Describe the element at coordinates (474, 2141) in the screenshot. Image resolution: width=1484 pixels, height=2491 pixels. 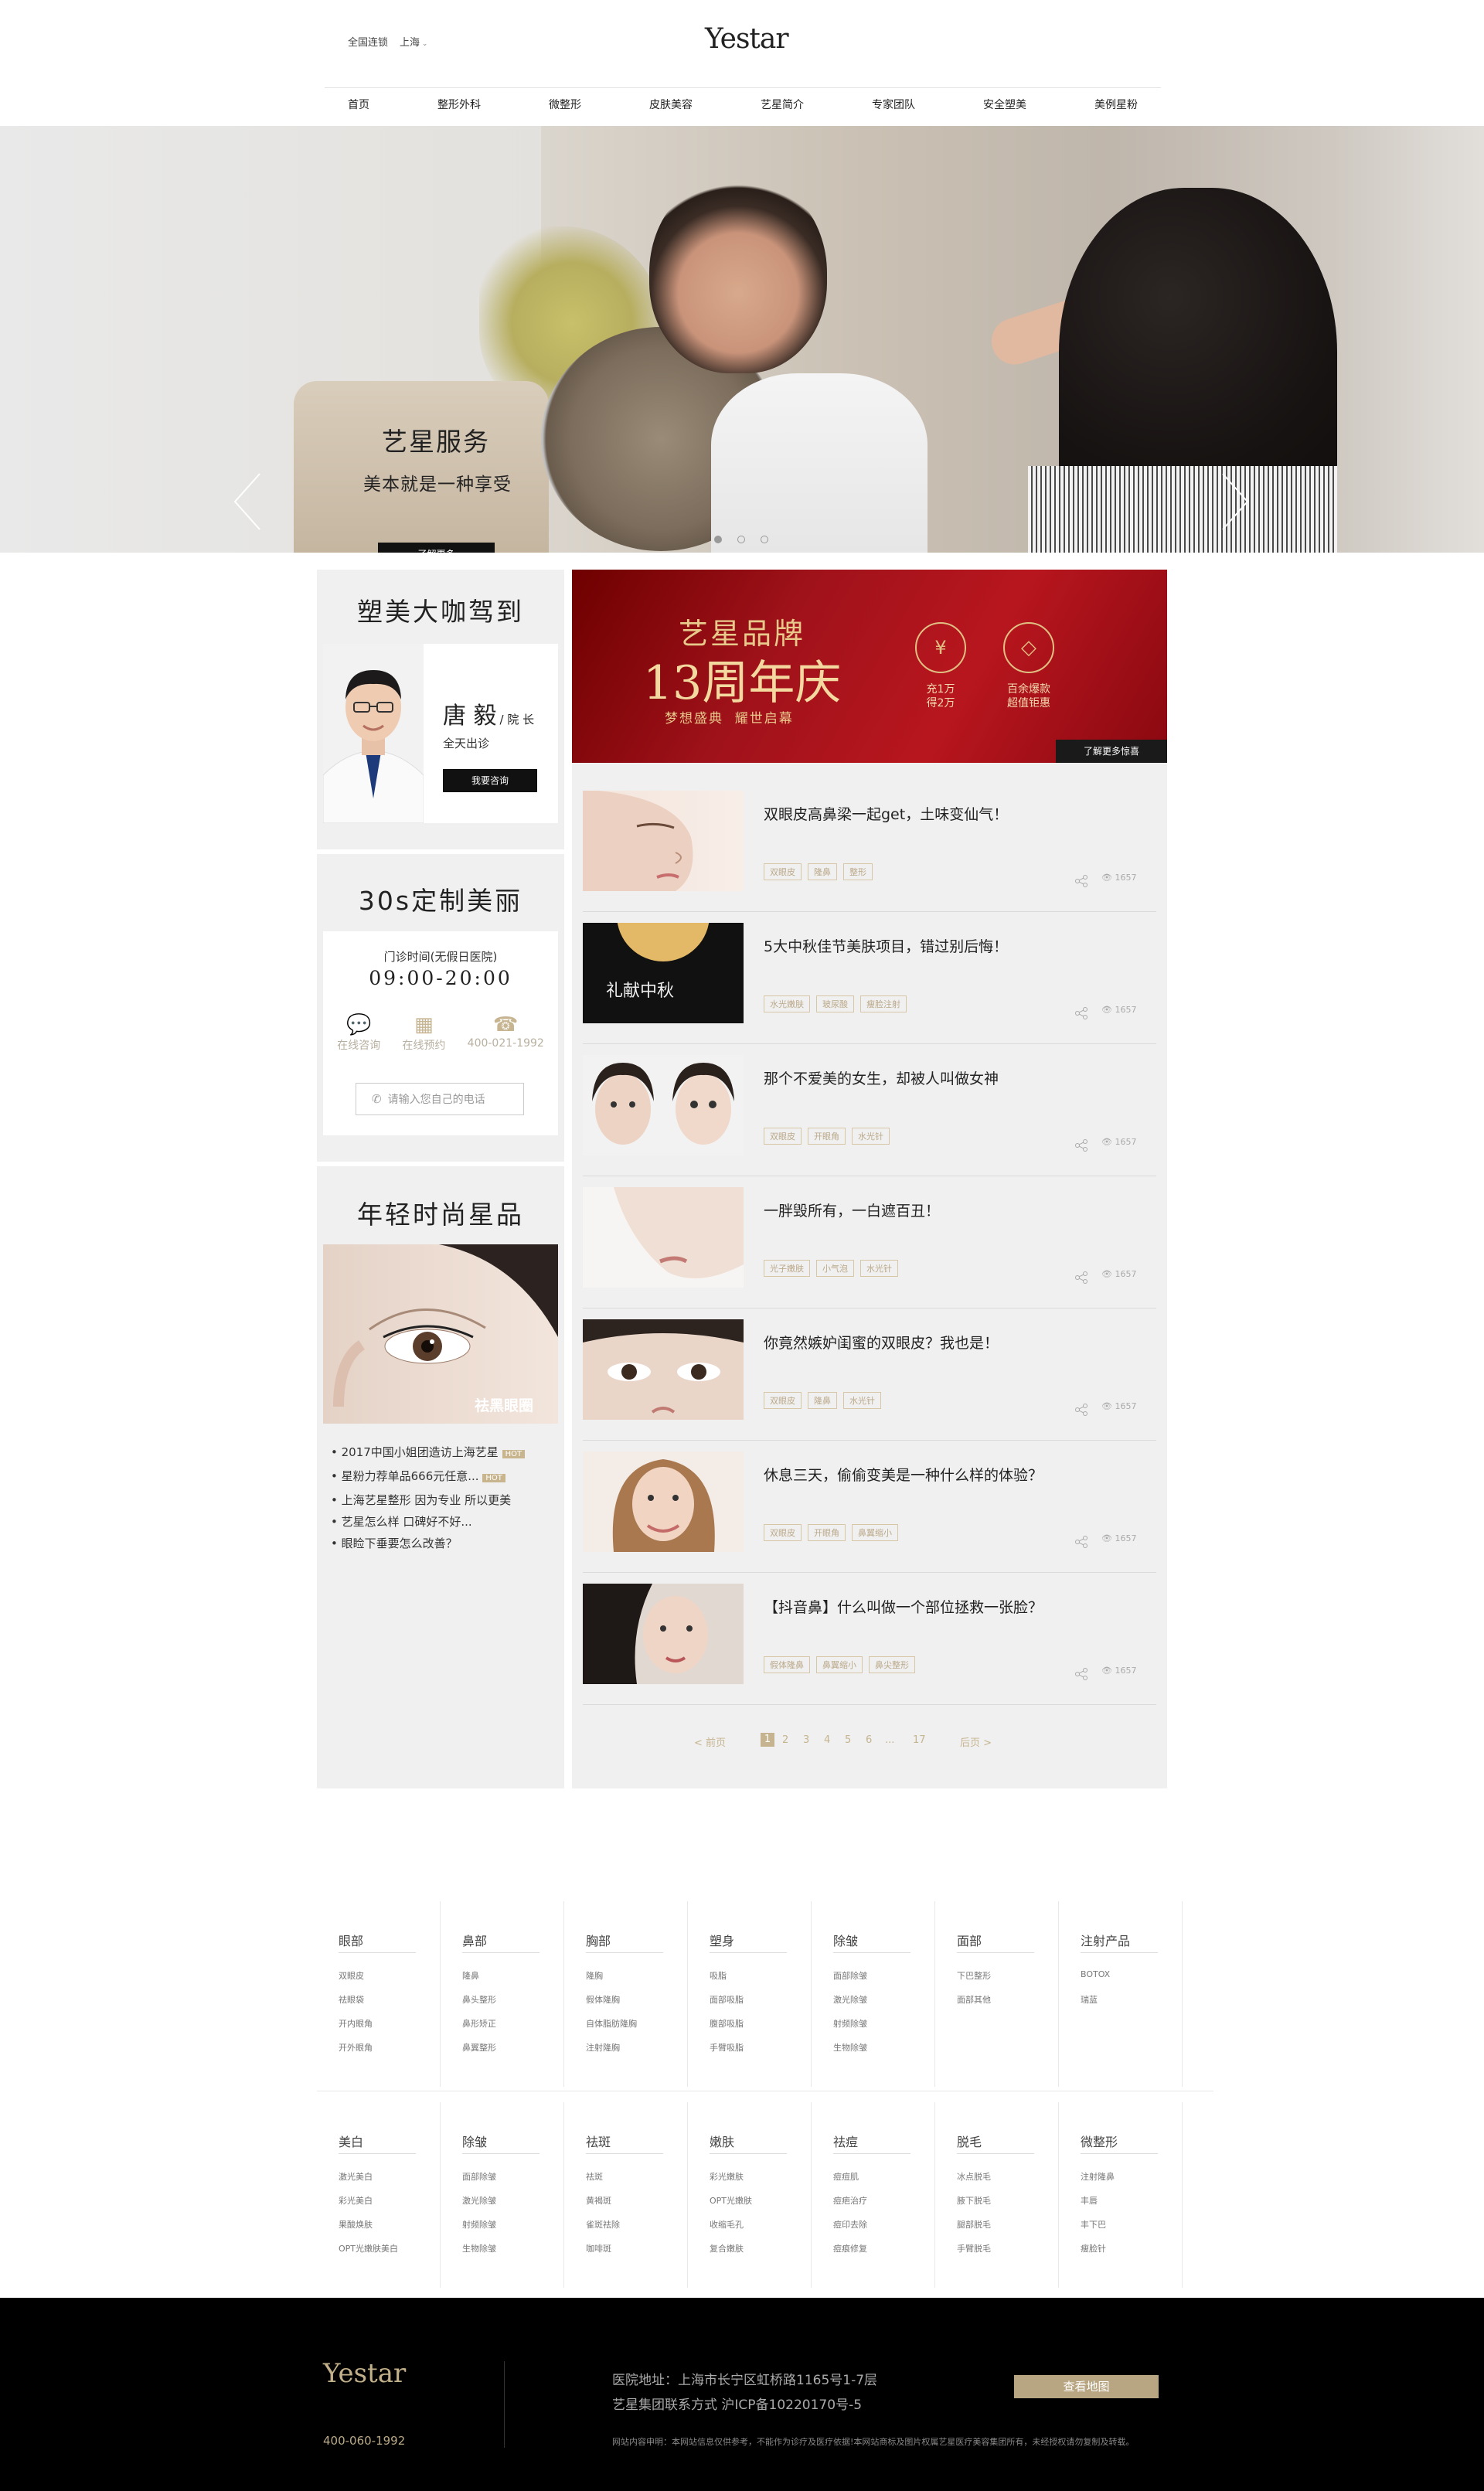
I see `category-heading: 除皱` at that location.